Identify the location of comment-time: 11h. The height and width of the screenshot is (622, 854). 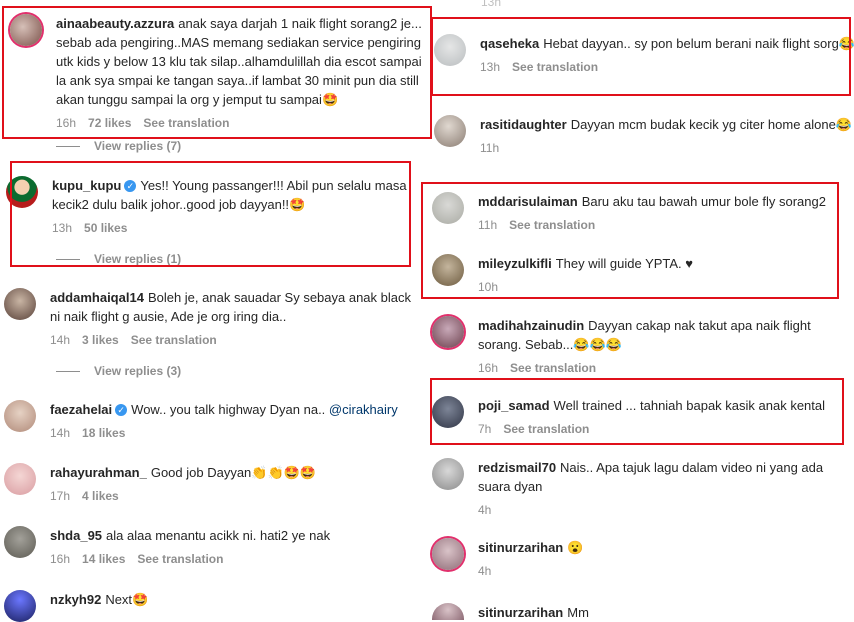
(489, 148).